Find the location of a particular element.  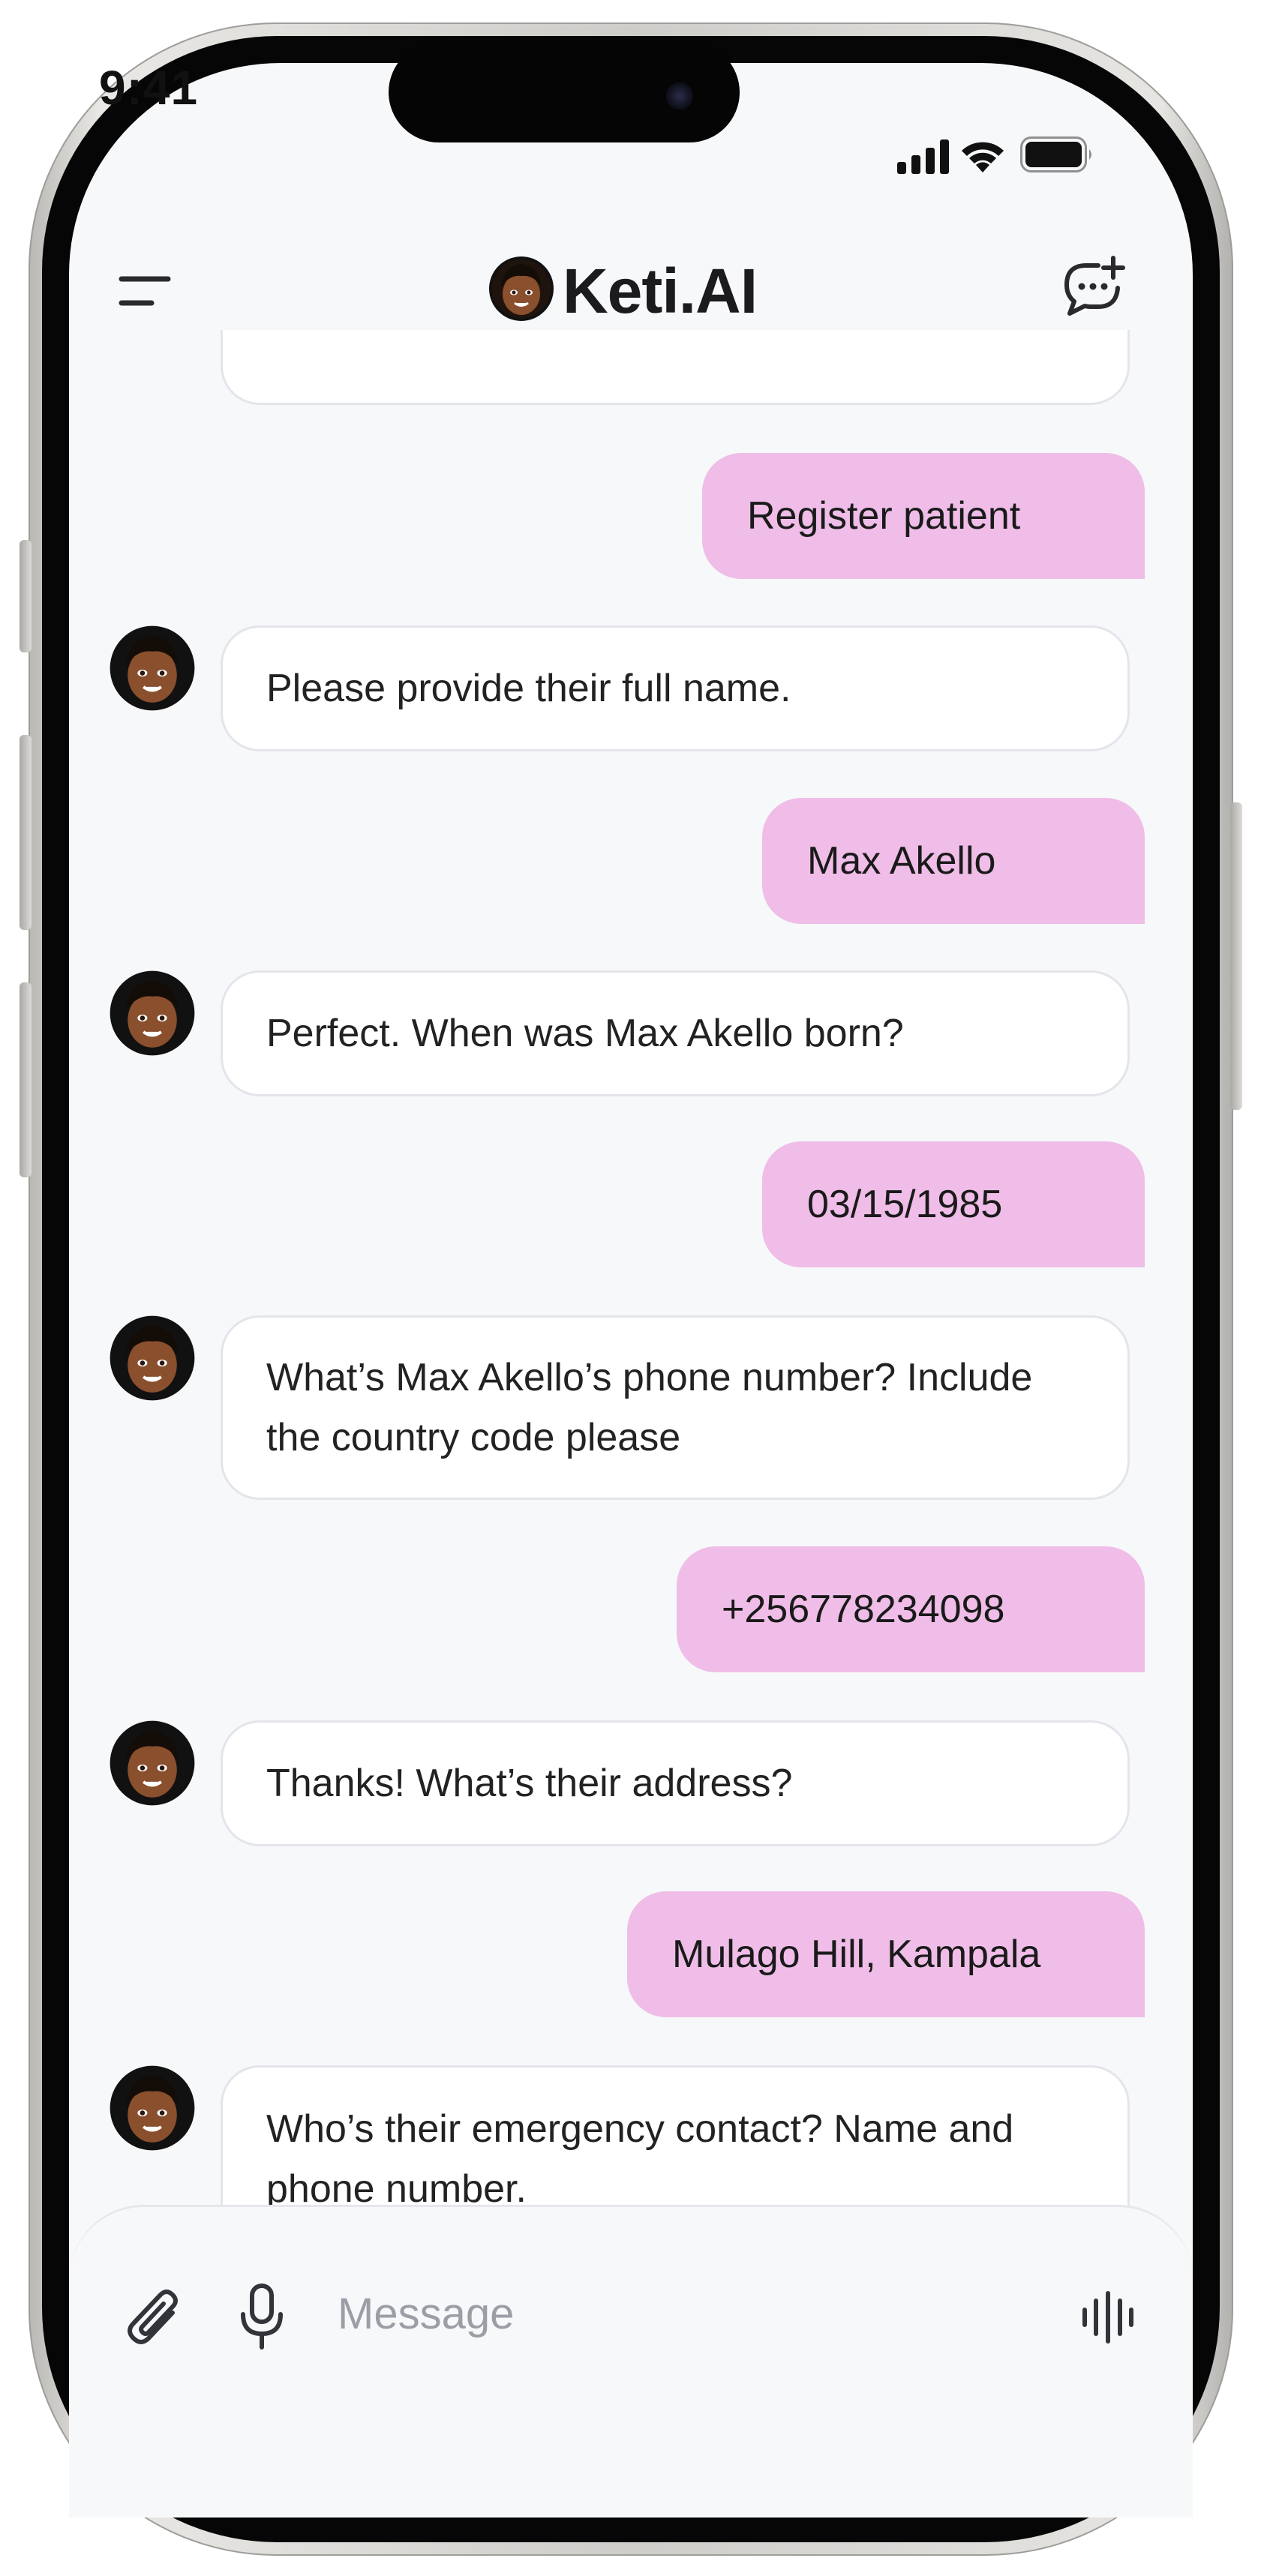

new-chat-icon is located at coordinates (1093, 288).